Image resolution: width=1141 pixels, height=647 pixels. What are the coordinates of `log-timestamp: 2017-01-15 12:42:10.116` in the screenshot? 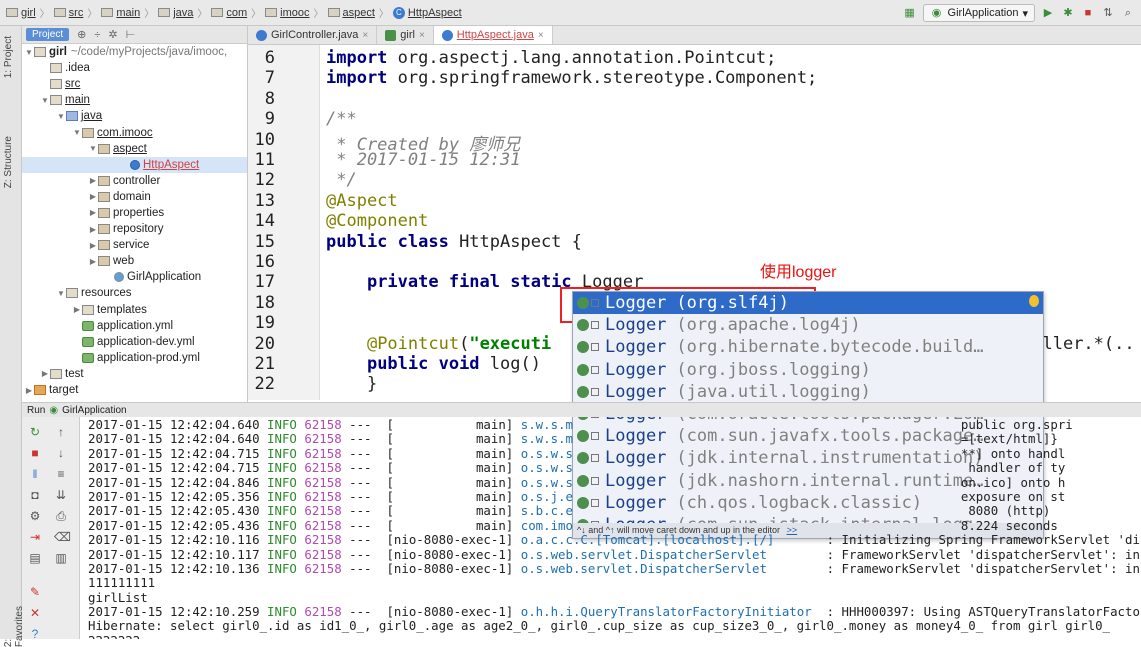 It's located at (174, 540).